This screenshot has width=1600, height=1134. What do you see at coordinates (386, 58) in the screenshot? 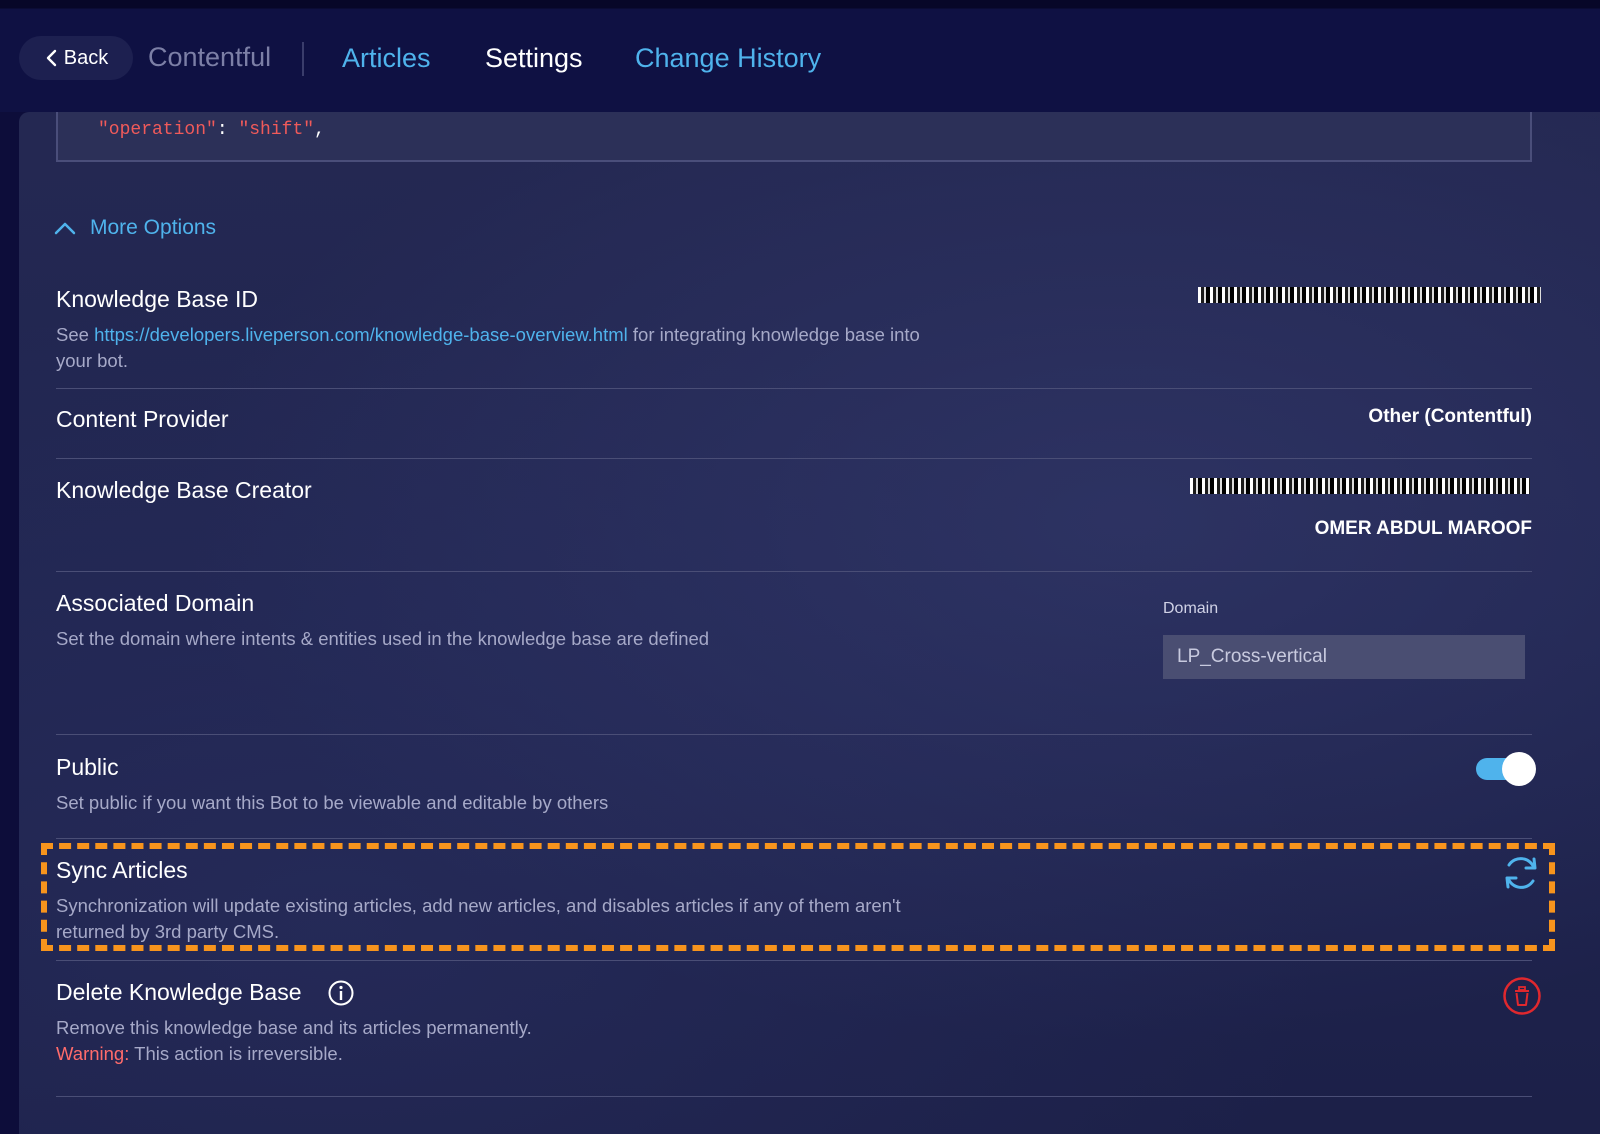
I see `tab-articles: Articles` at bounding box center [386, 58].